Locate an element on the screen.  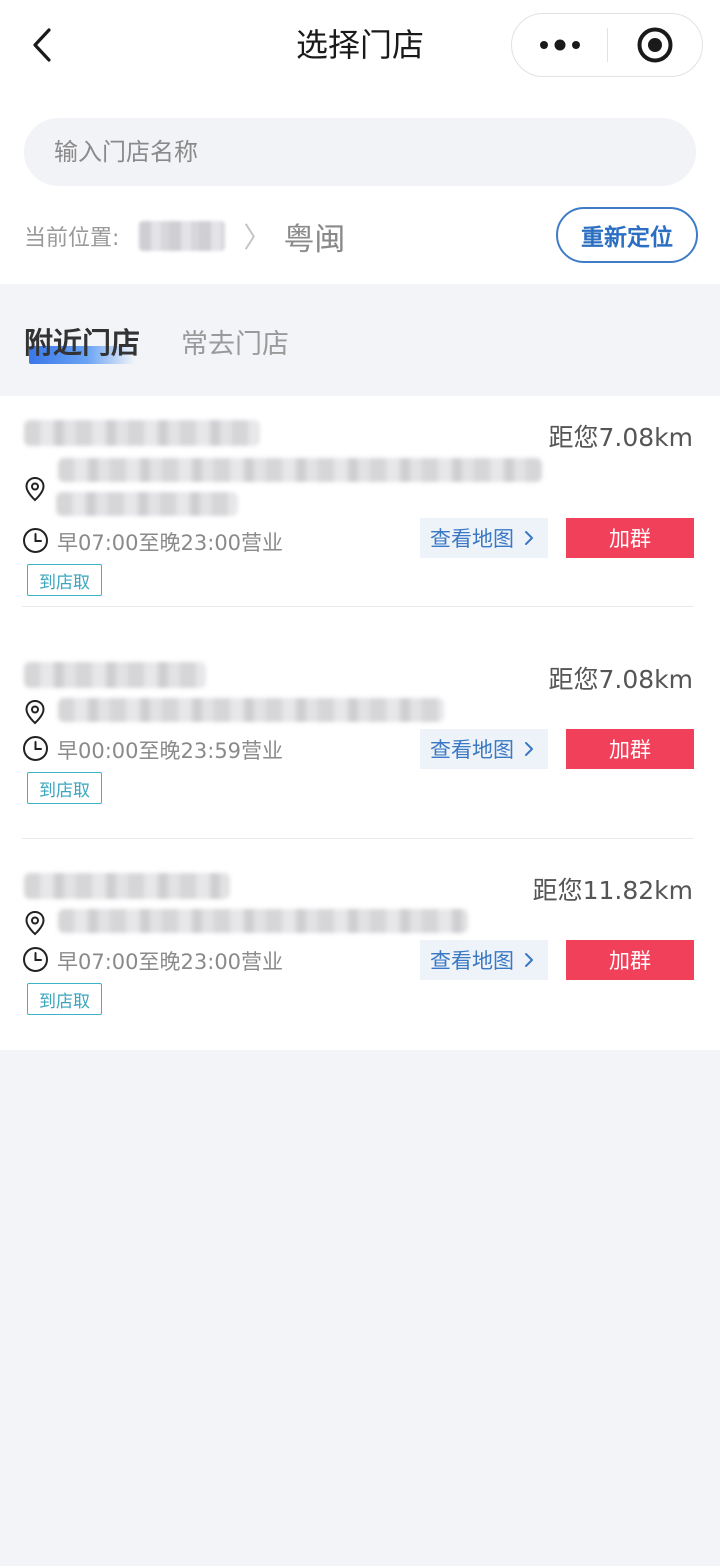
search-header: 当前位置: 〉 粤闽 重新定位 is located at coordinates (360, 187).